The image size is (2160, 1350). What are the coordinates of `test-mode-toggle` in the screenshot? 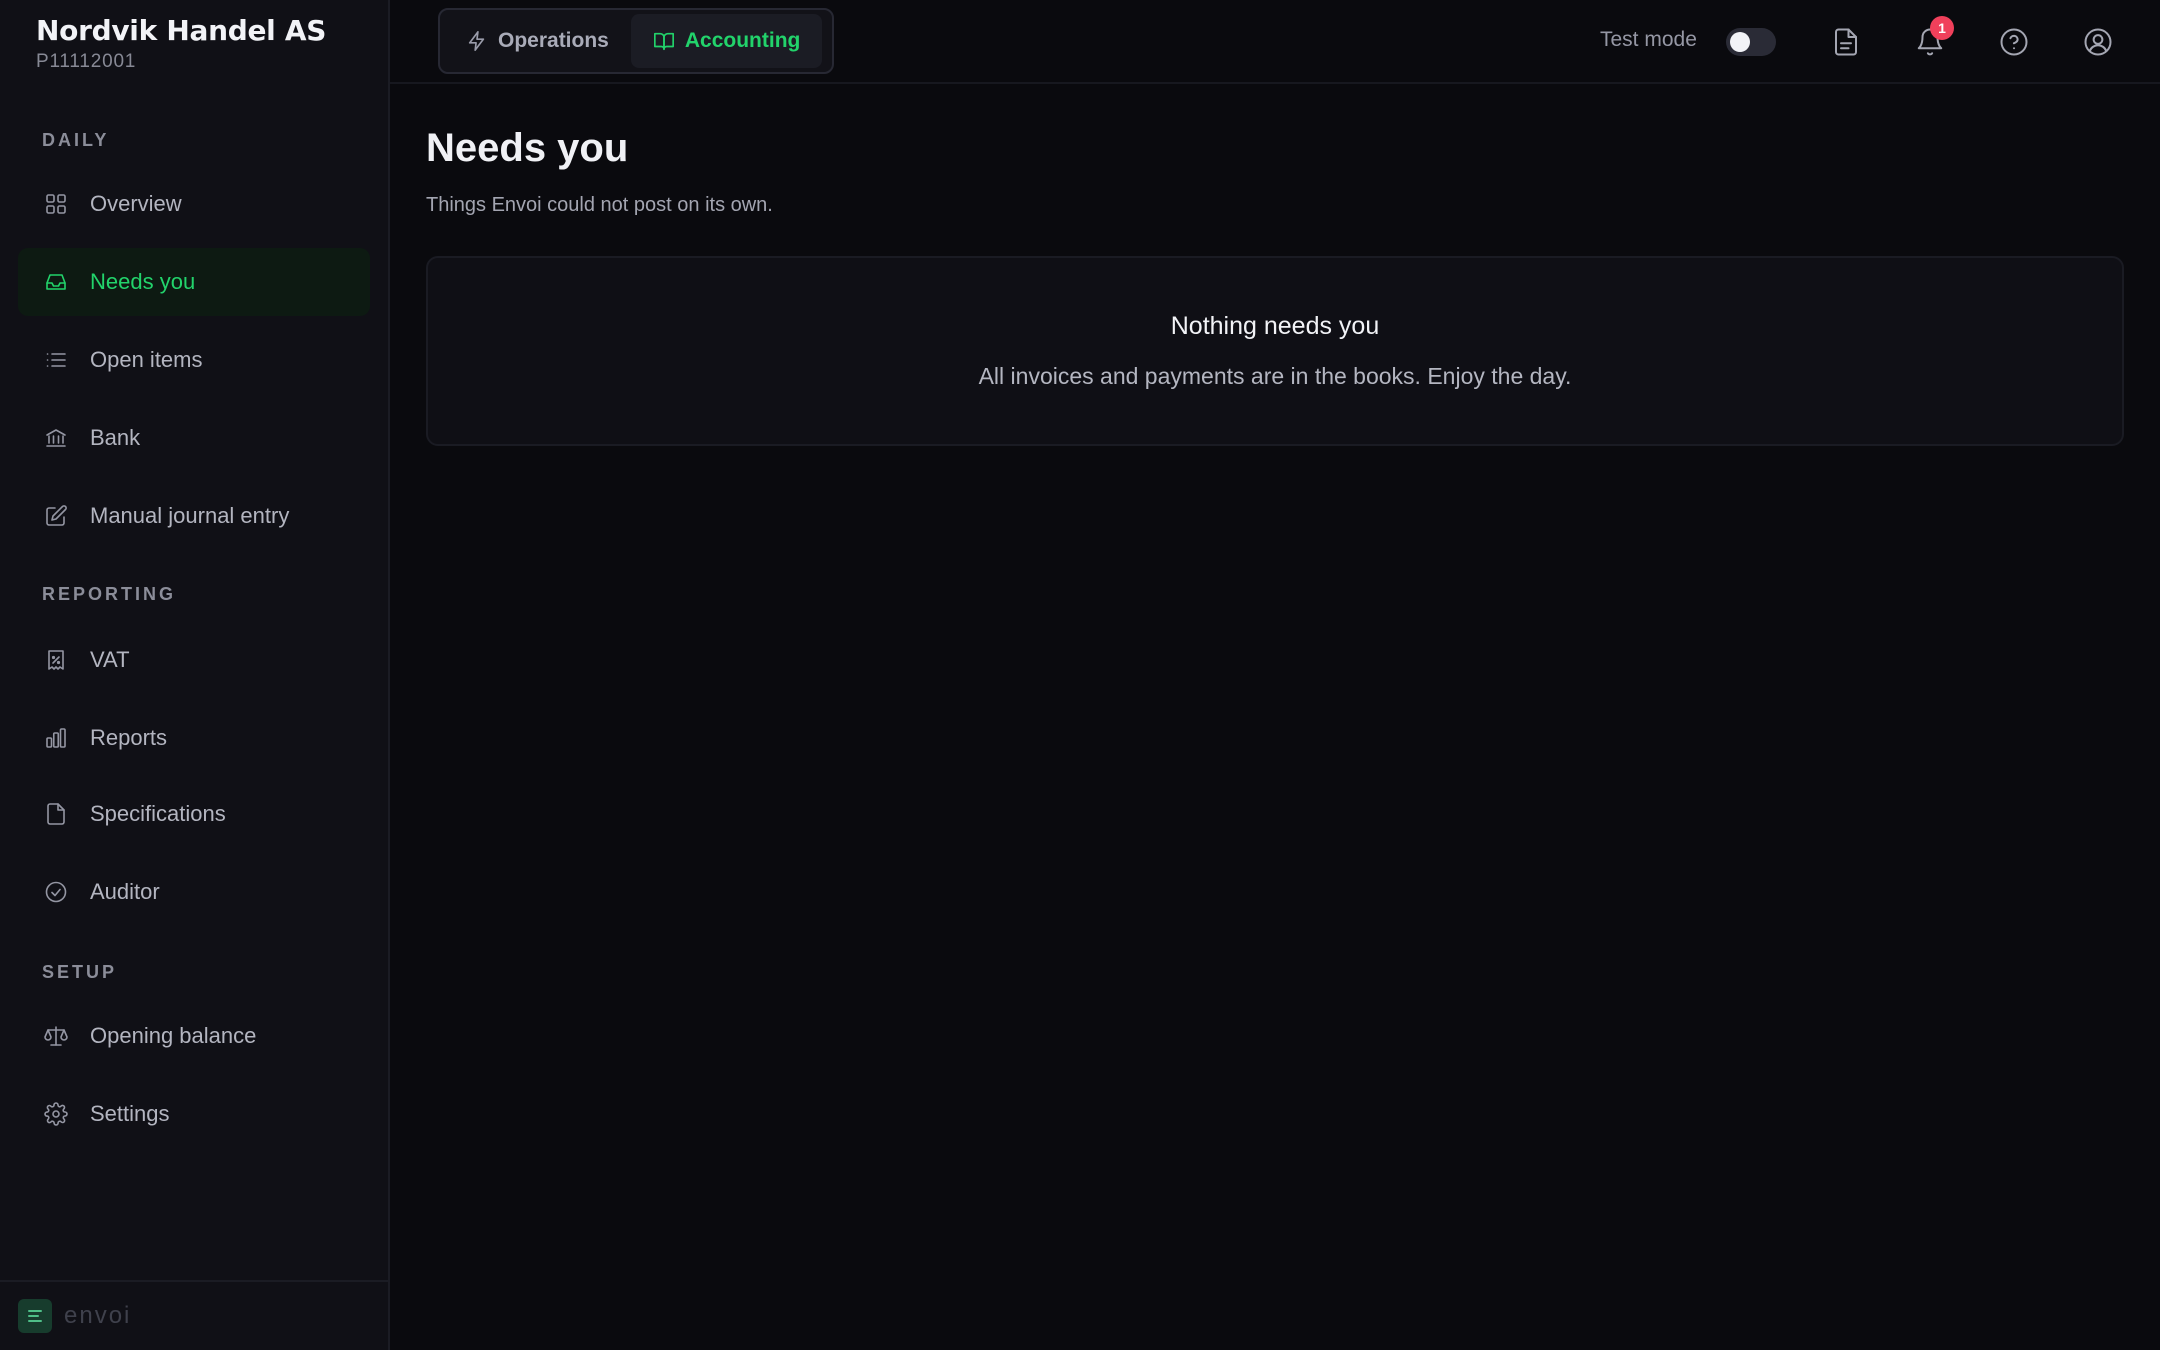 It's located at (1751, 42).